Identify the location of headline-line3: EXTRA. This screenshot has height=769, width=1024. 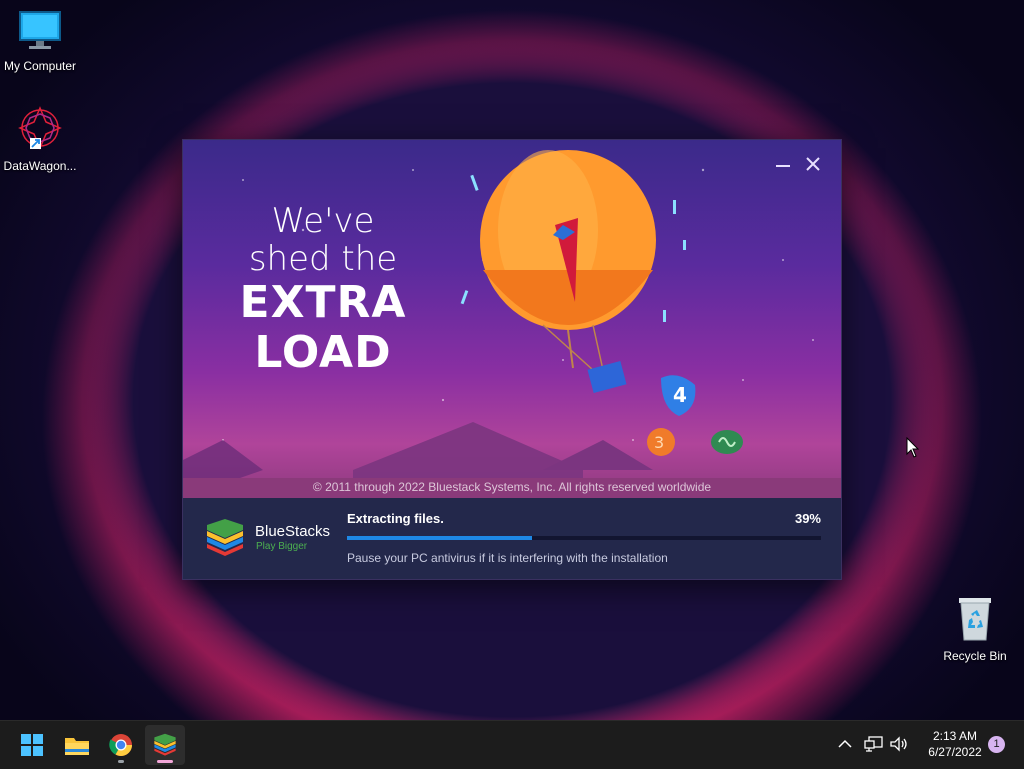
(323, 302).